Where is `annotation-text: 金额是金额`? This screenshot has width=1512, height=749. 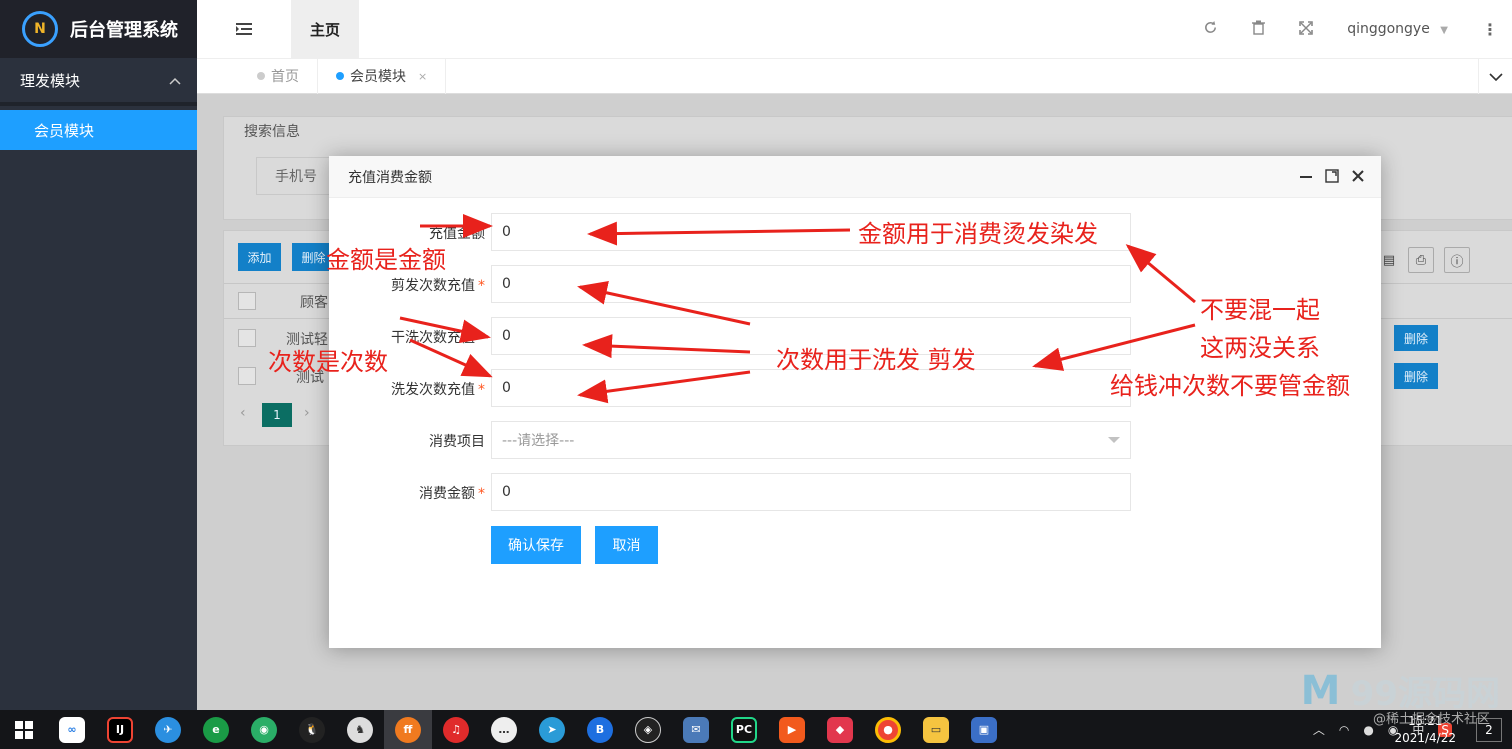
annotation-text: 金额是金额 is located at coordinates (386, 260).